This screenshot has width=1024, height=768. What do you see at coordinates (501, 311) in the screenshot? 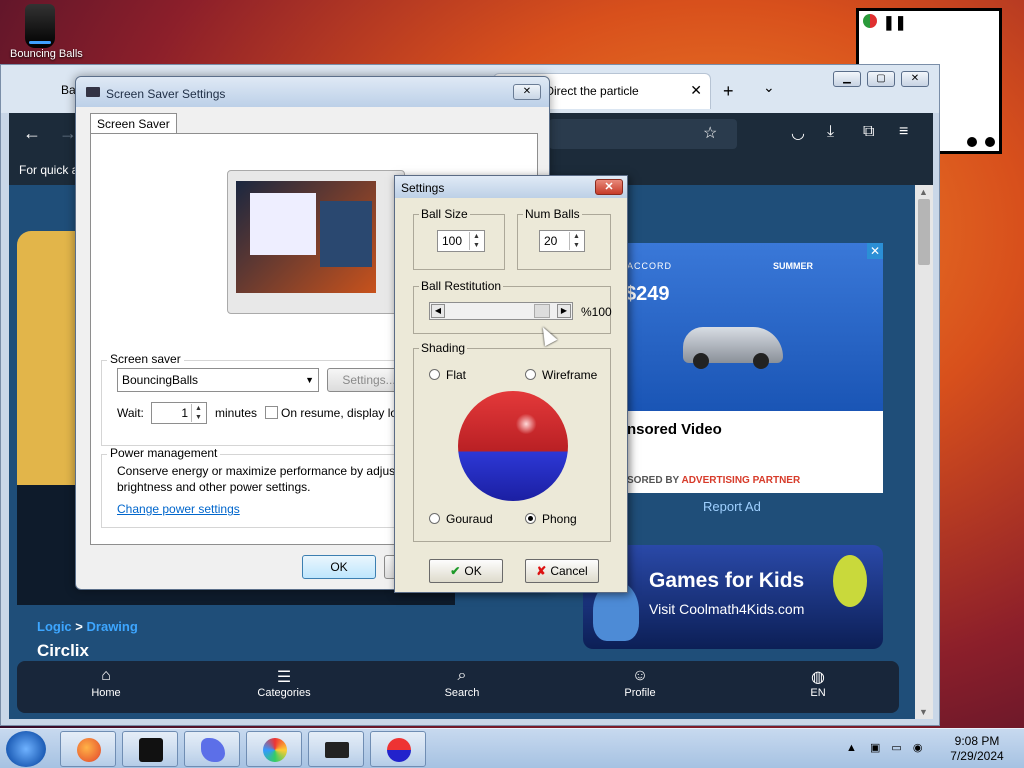
I see `restitution-slider: ◀ ▶` at bounding box center [501, 311].